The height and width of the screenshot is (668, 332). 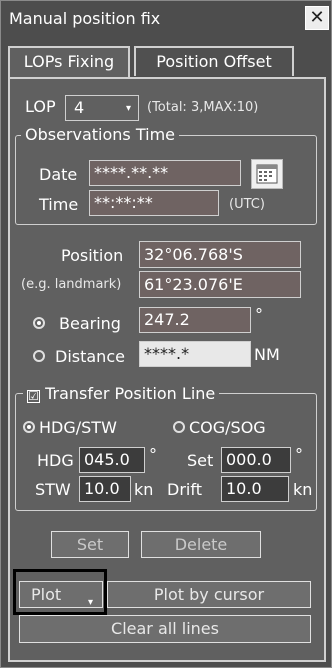 What do you see at coordinates (247, 204) in the screenshot?
I see `time-unit-utc: (UTC)` at bounding box center [247, 204].